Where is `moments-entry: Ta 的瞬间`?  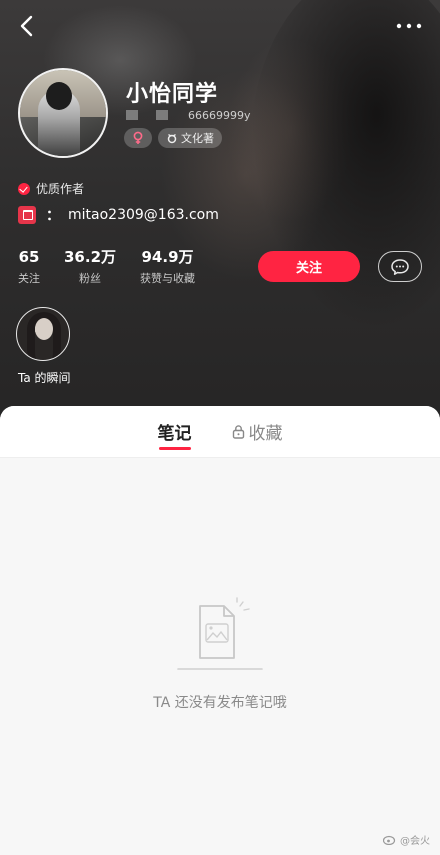 moments-entry: Ta 的瞬间 is located at coordinates (43, 346).